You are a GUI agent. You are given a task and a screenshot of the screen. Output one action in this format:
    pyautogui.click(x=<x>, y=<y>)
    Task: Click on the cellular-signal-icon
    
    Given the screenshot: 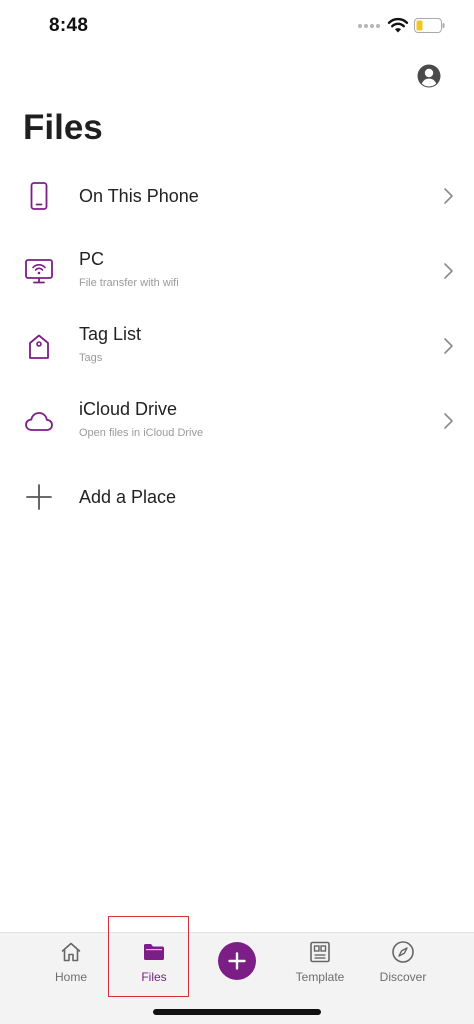 What is the action you would take?
    pyautogui.click(x=370, y=27)
    